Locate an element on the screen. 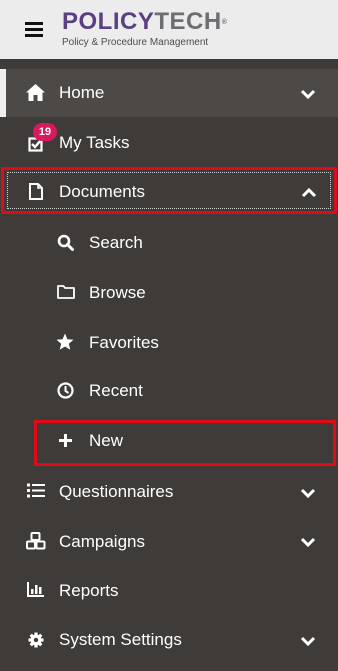  hamburger-icon is located at coordinates (34, 29).